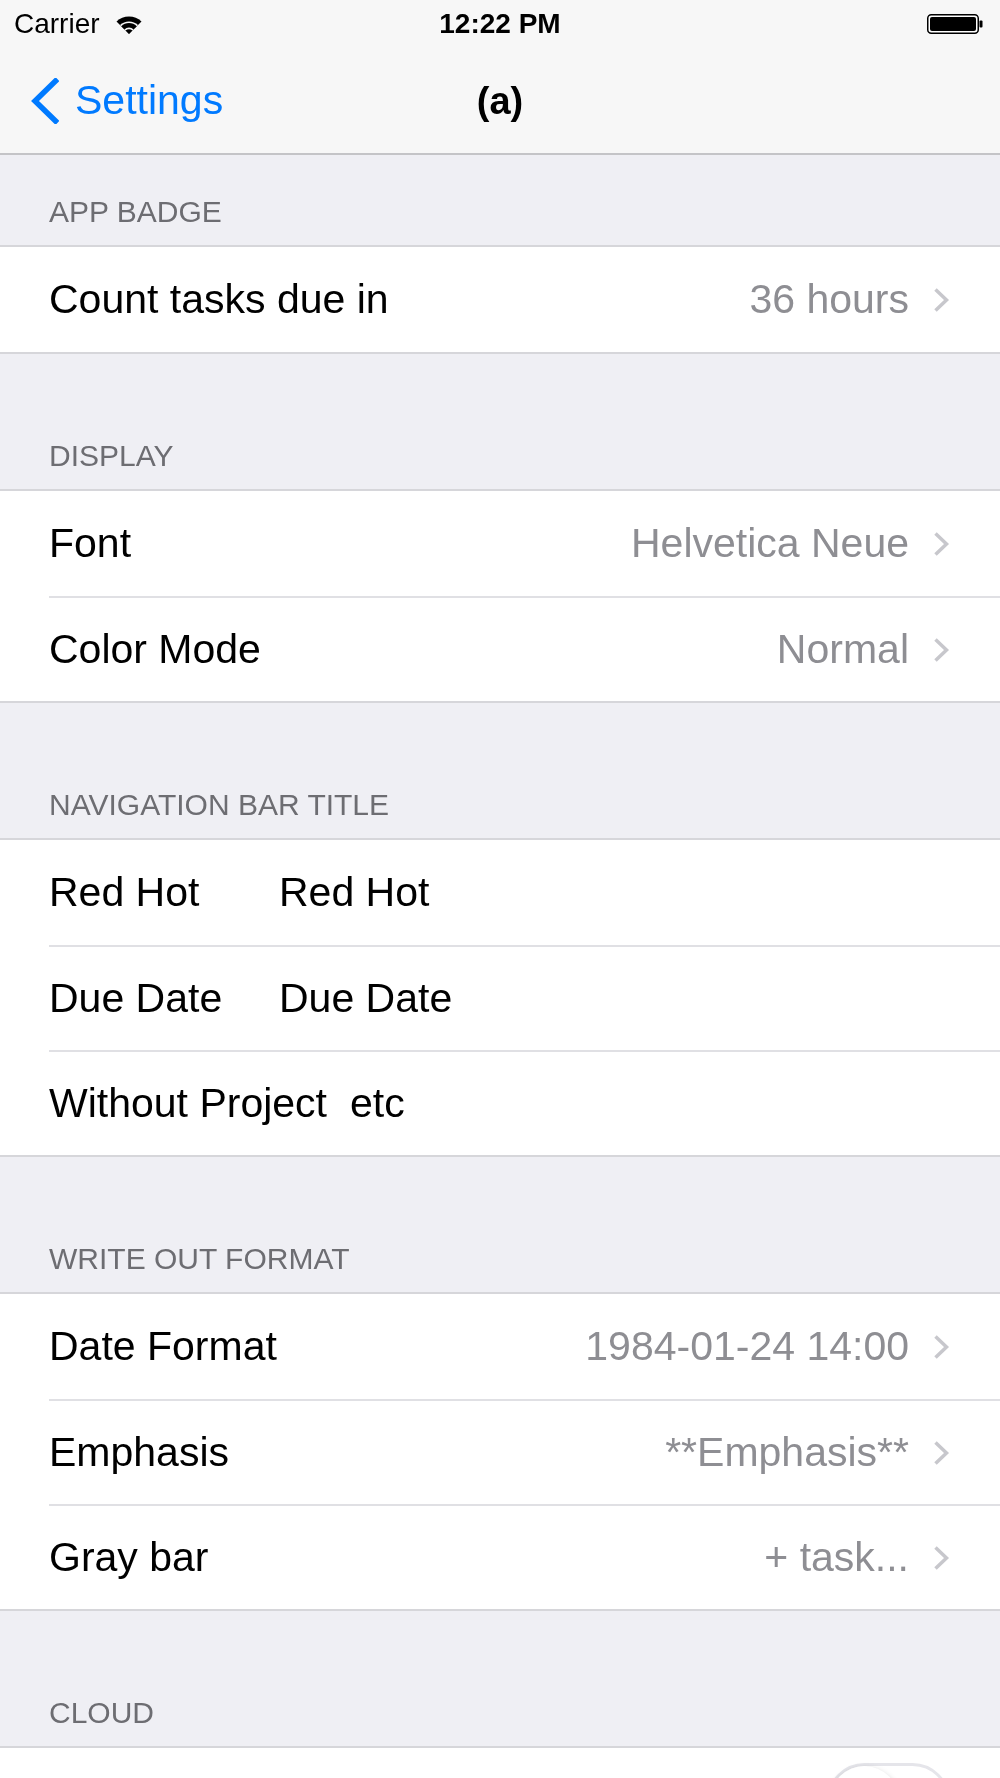 This screenshot has height=1778, width=1000. I want to click on row-label: Date Format, so click(163, 1346).